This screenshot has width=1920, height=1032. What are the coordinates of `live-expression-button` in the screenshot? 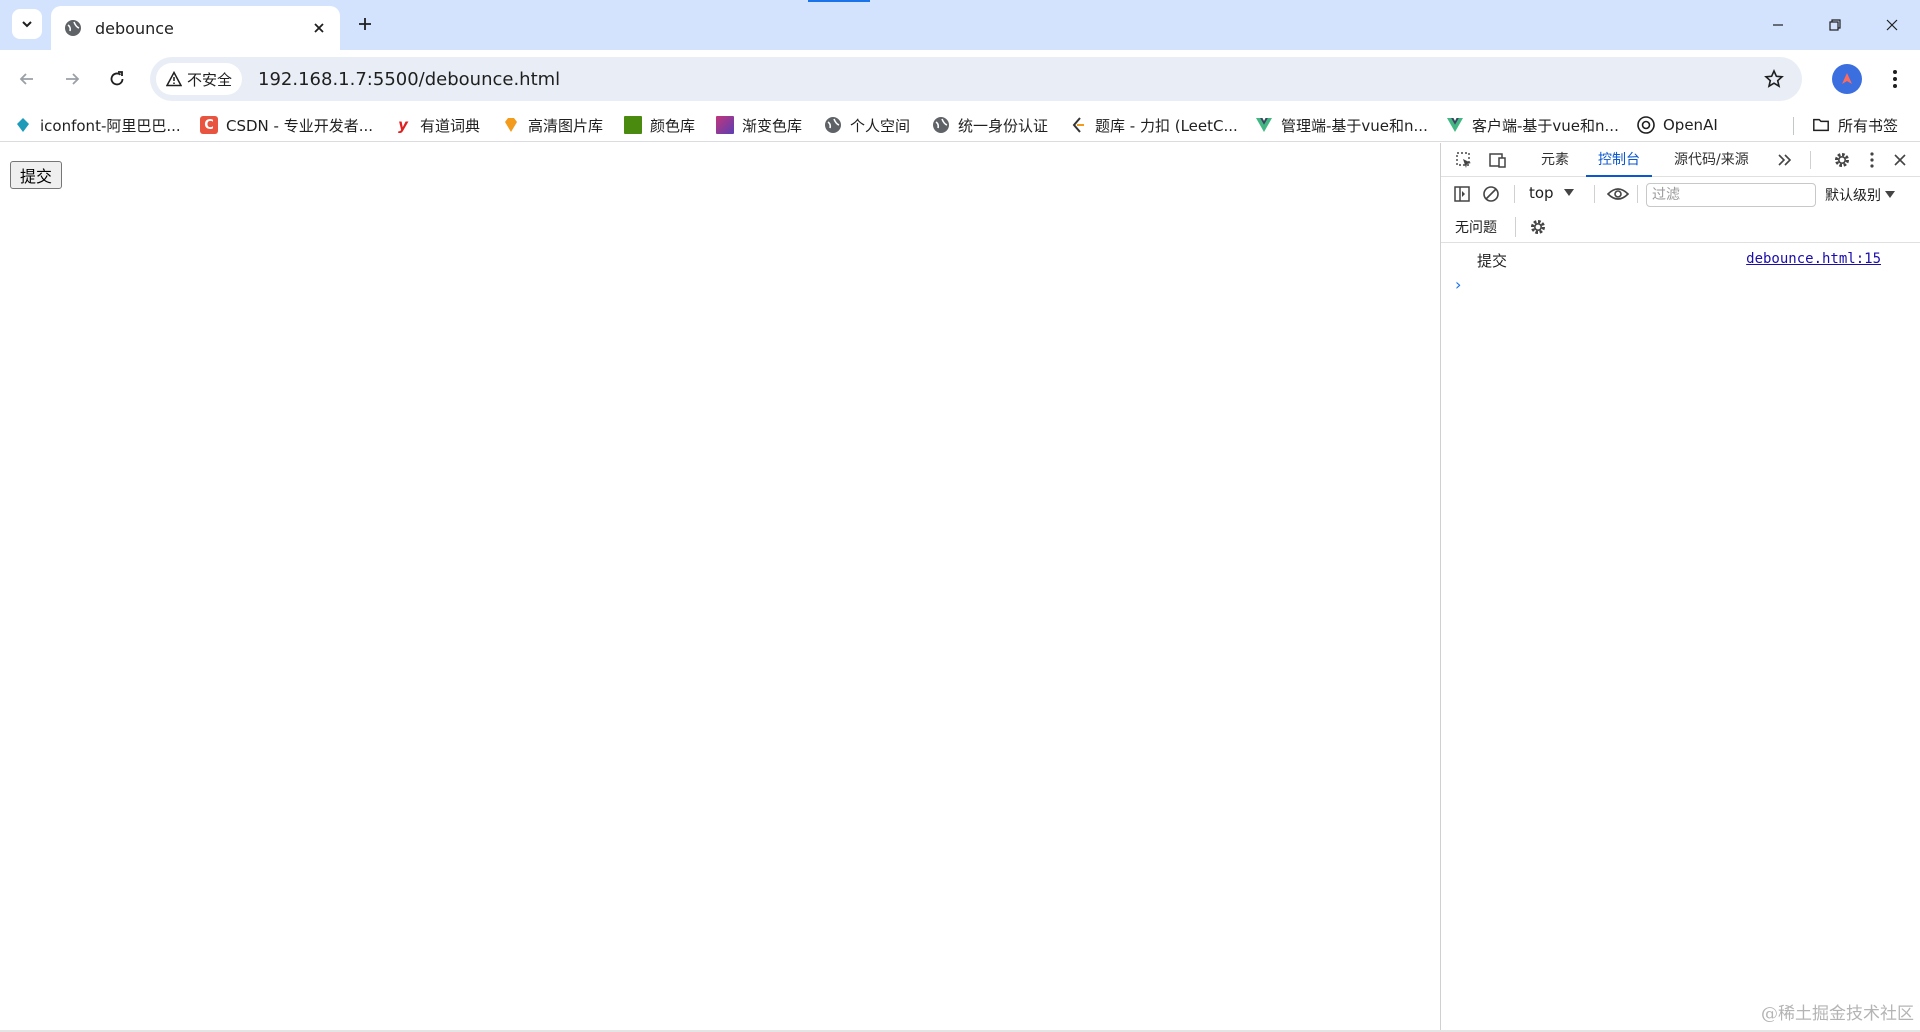 It's located at (1618, 194).